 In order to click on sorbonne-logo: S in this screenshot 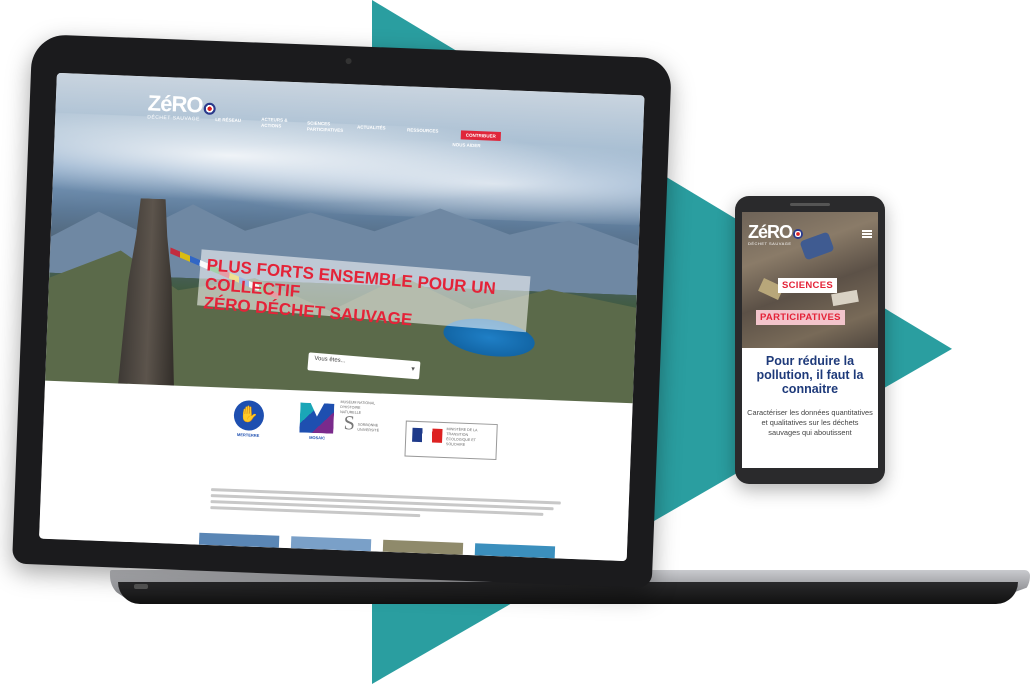, I will do `click(349, 423)`.